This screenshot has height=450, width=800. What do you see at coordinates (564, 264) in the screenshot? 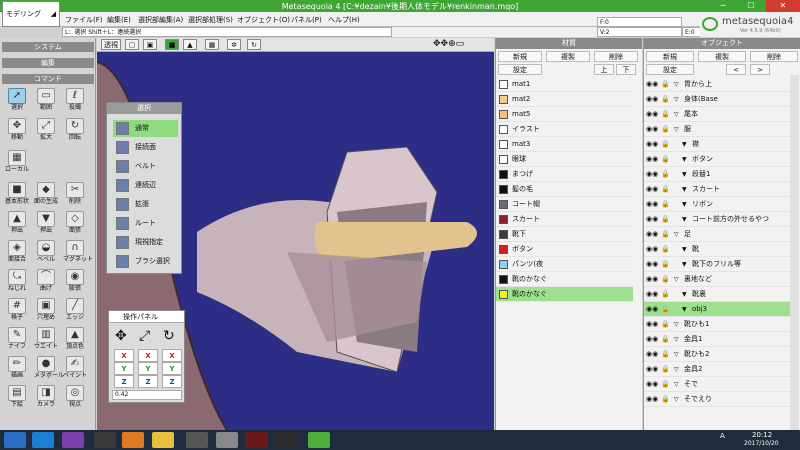
I see `material-row: パンツ(夜` at bounding box center [564, 264].